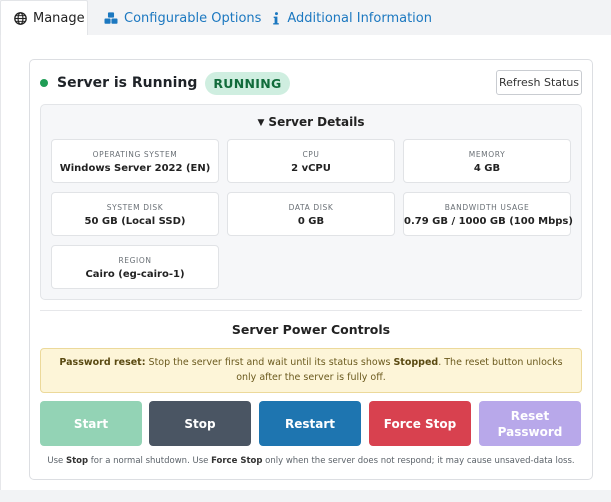  What do you see at coordinates (359, 18) in the screenshot?
I see `tab-additional-information-label: Additional Information` at bounding box center [359, 18].